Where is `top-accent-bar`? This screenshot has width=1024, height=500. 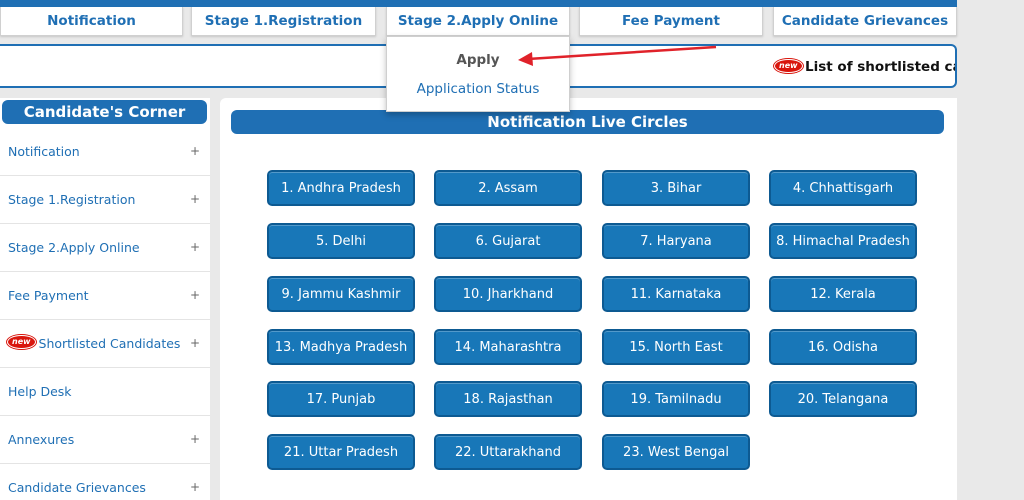 top-accent-bar is located at coordinates (478, 3).